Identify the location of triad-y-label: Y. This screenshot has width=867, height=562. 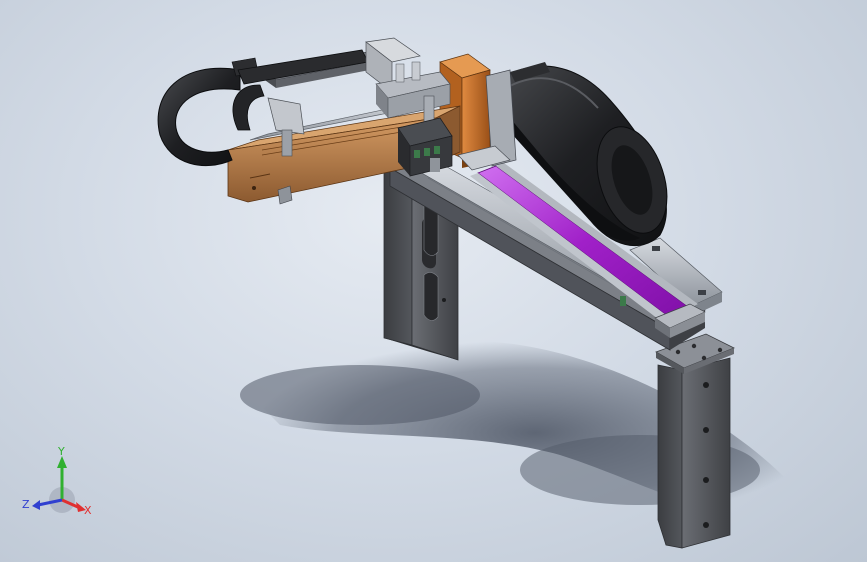
(61, 451).